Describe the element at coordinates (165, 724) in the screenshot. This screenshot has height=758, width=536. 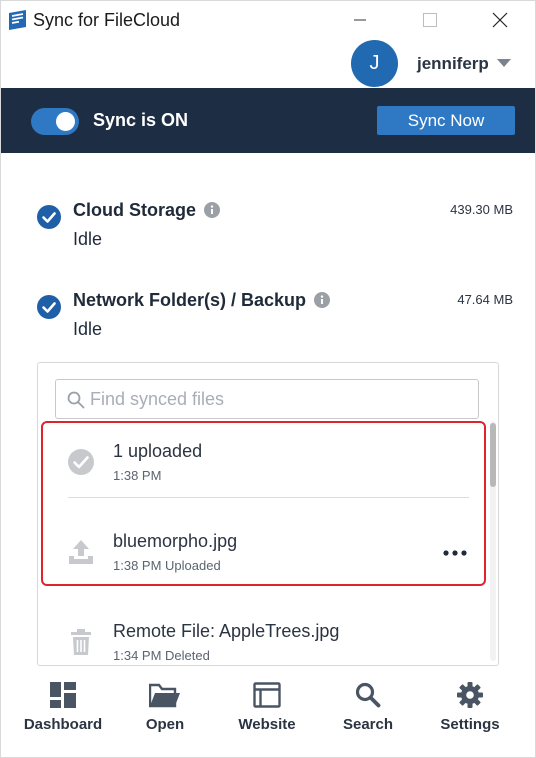
I see `nav-label: Open` at that location.